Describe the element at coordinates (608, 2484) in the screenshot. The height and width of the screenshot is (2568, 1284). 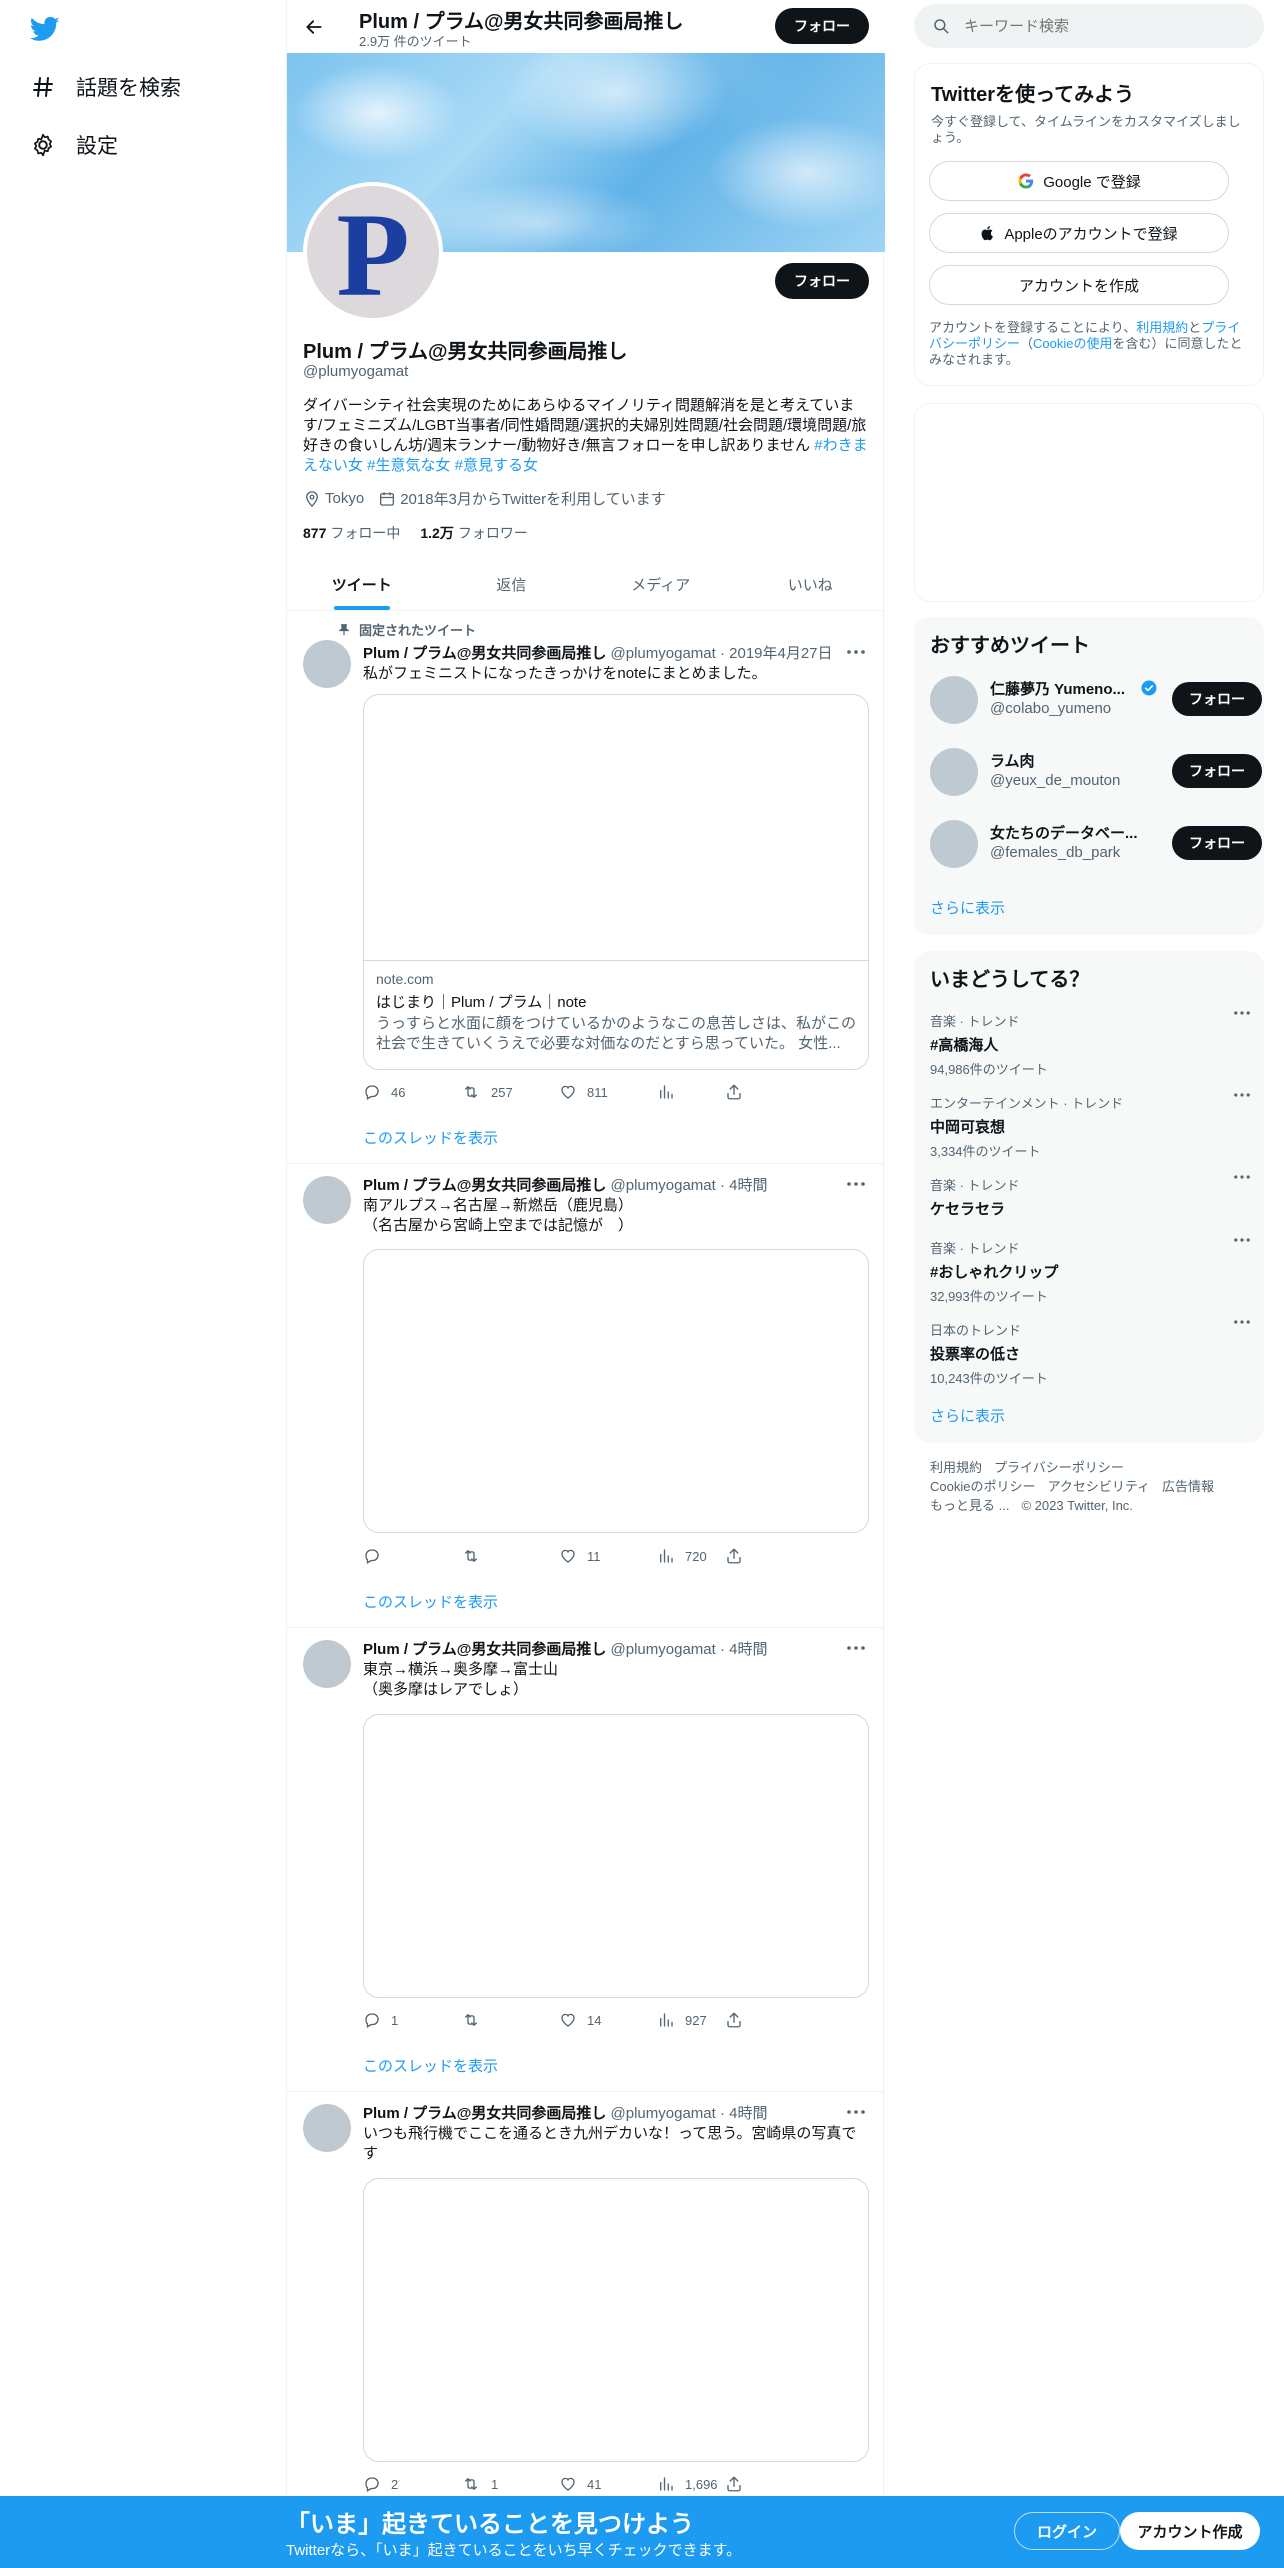
I see `like-button: 41` at that location.